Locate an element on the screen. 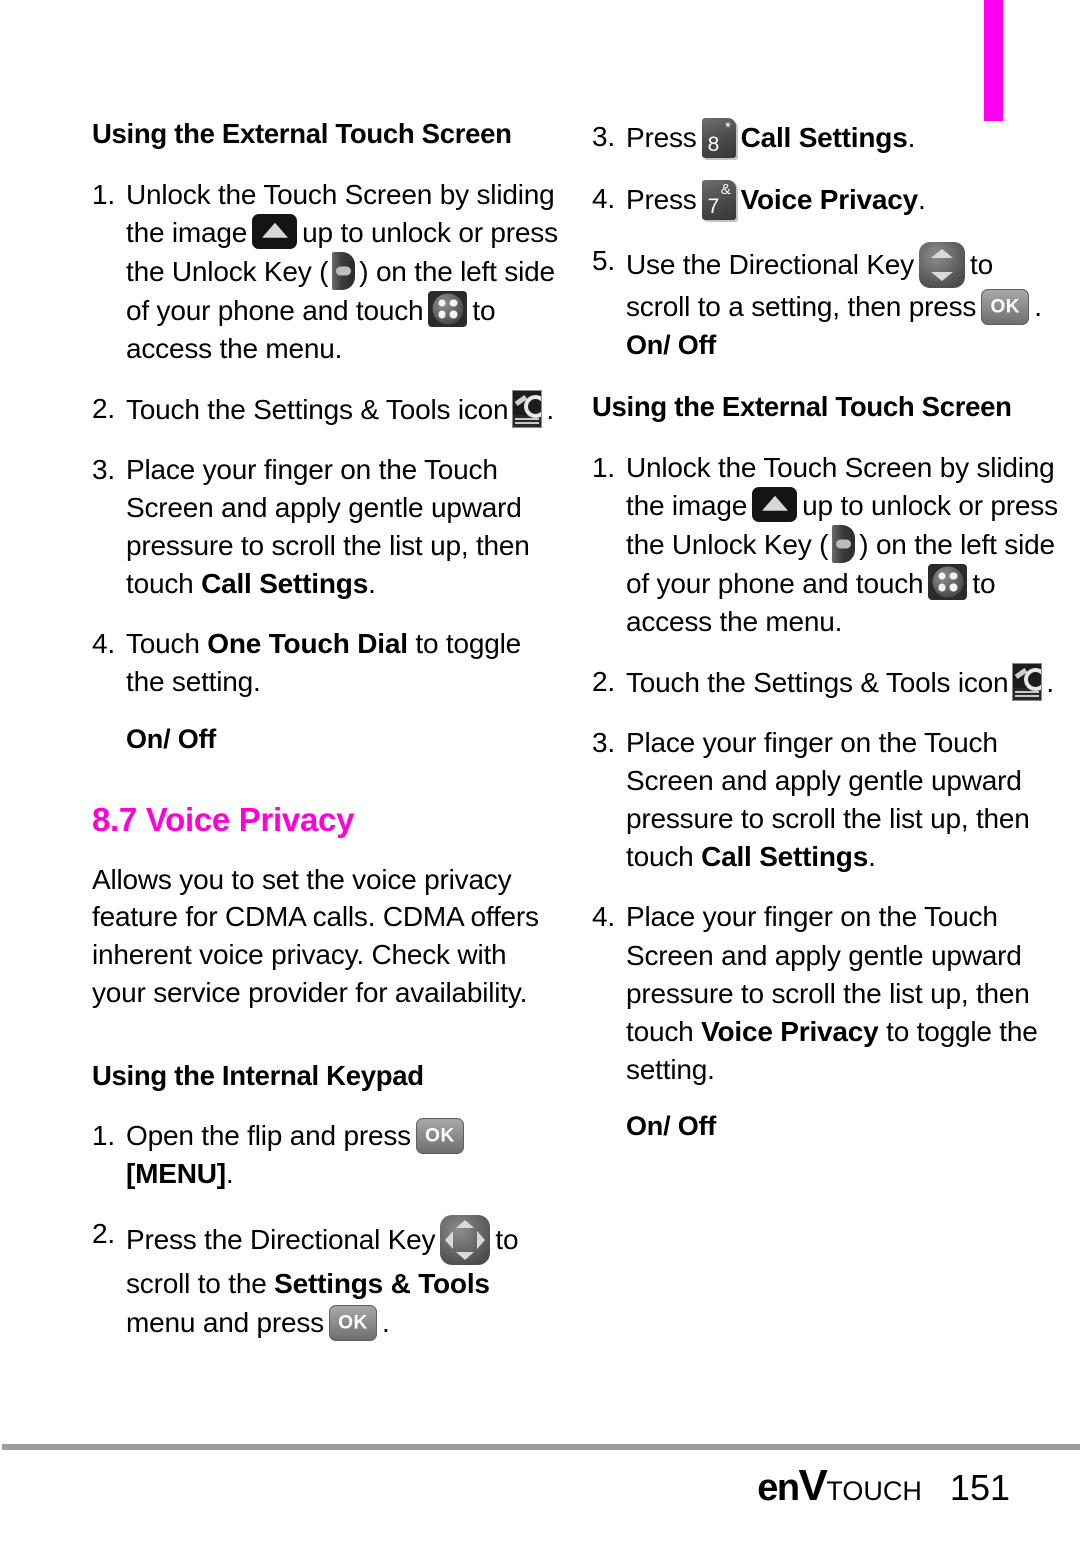  directional-key-4way-icon is located at coordinates (465, 1240).